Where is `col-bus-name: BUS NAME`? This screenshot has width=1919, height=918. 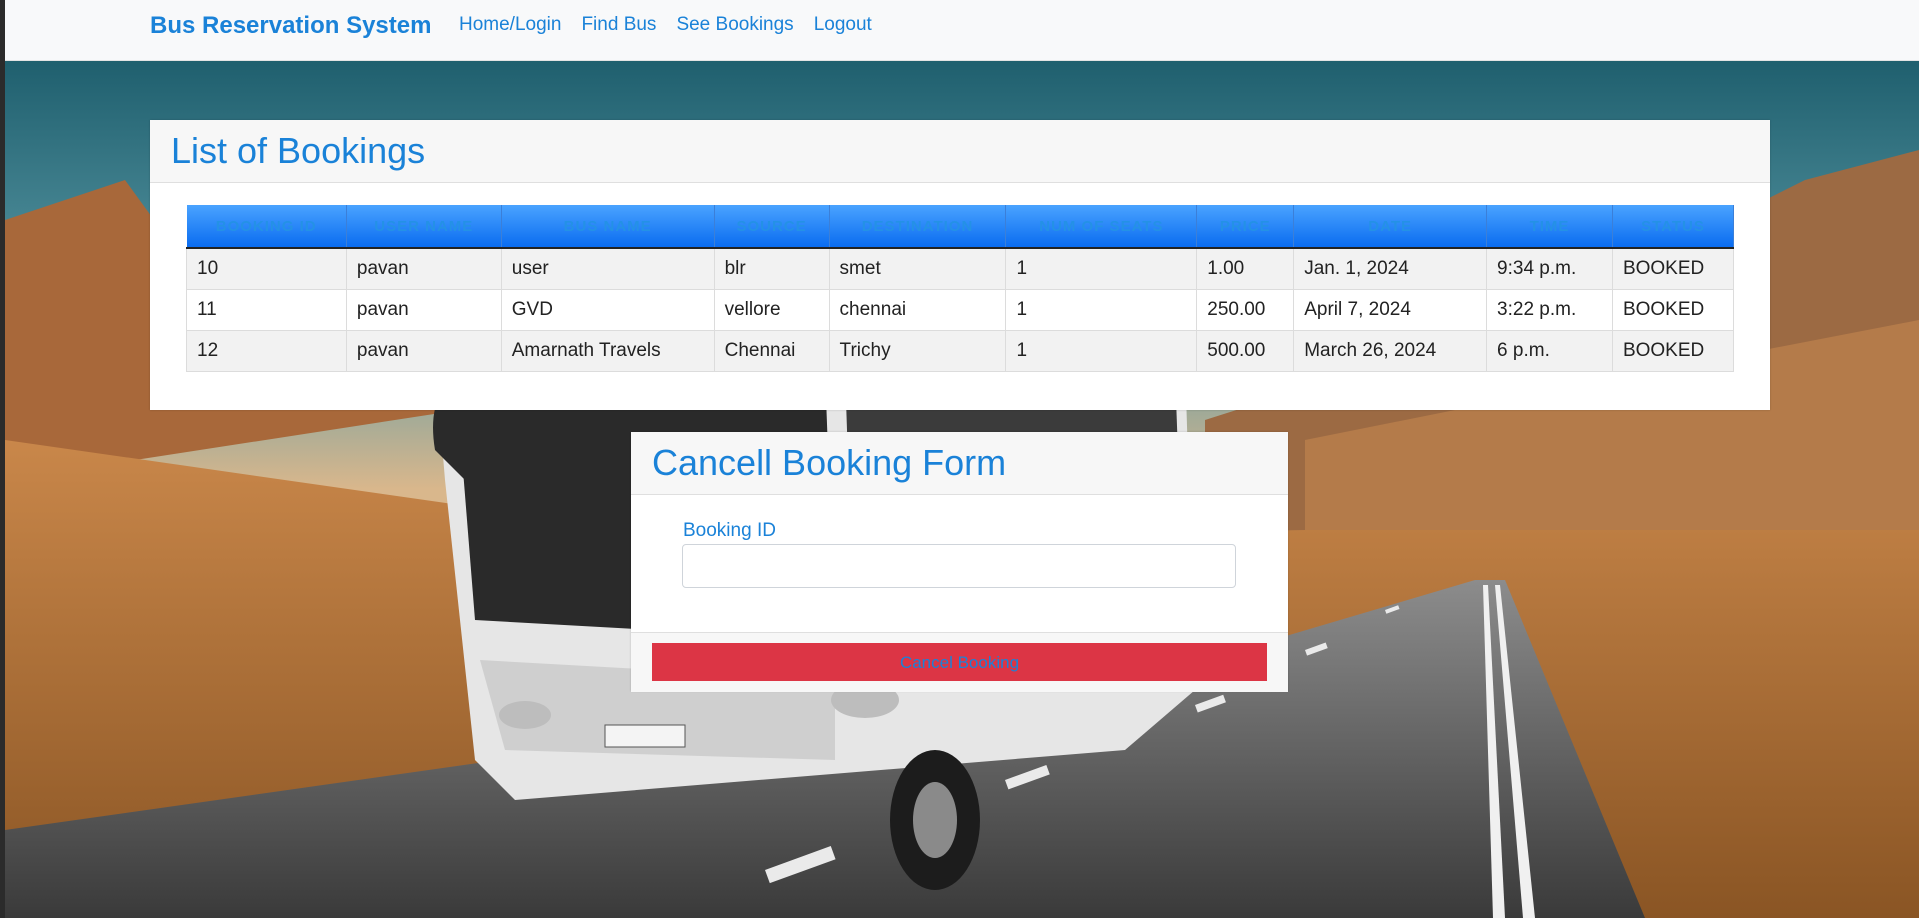 col-bus-name: BUS NAME is located at coordinates (608, 227).